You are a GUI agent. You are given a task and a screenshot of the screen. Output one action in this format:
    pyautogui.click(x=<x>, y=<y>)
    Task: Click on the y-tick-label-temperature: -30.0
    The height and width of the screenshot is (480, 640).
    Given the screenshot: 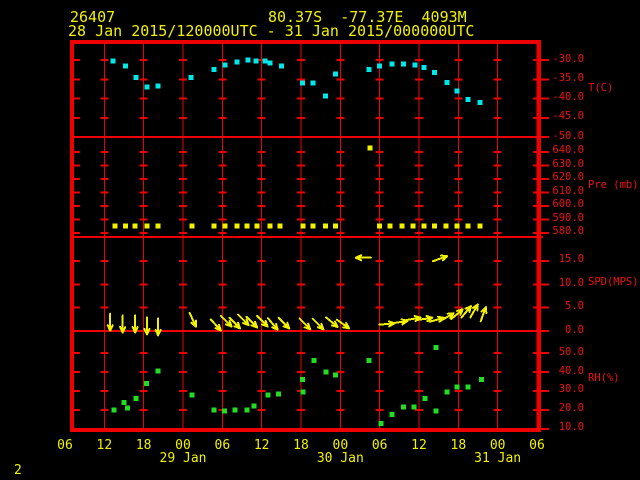 What is the action you would take?
    pyautogui.click(x=568, y=58)
    